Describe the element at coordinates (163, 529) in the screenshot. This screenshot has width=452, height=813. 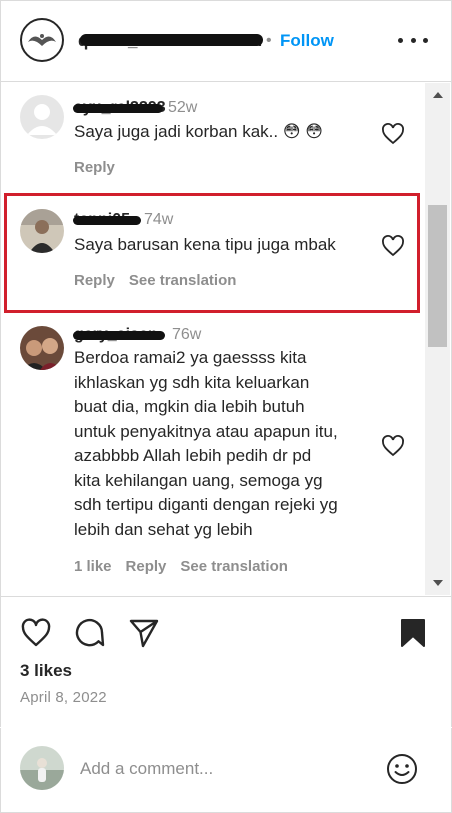
I see `comment-text-line: lebih dan sehat yg lebih` at that location.